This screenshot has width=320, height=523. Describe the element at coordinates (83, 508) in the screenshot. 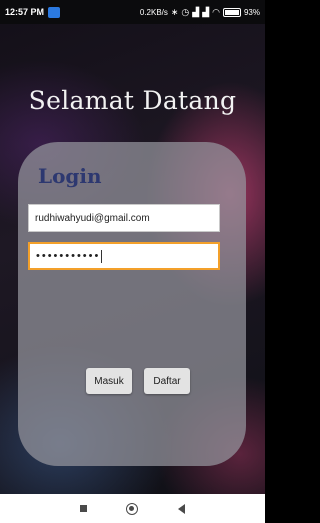

I see `recents-icon` at that location.